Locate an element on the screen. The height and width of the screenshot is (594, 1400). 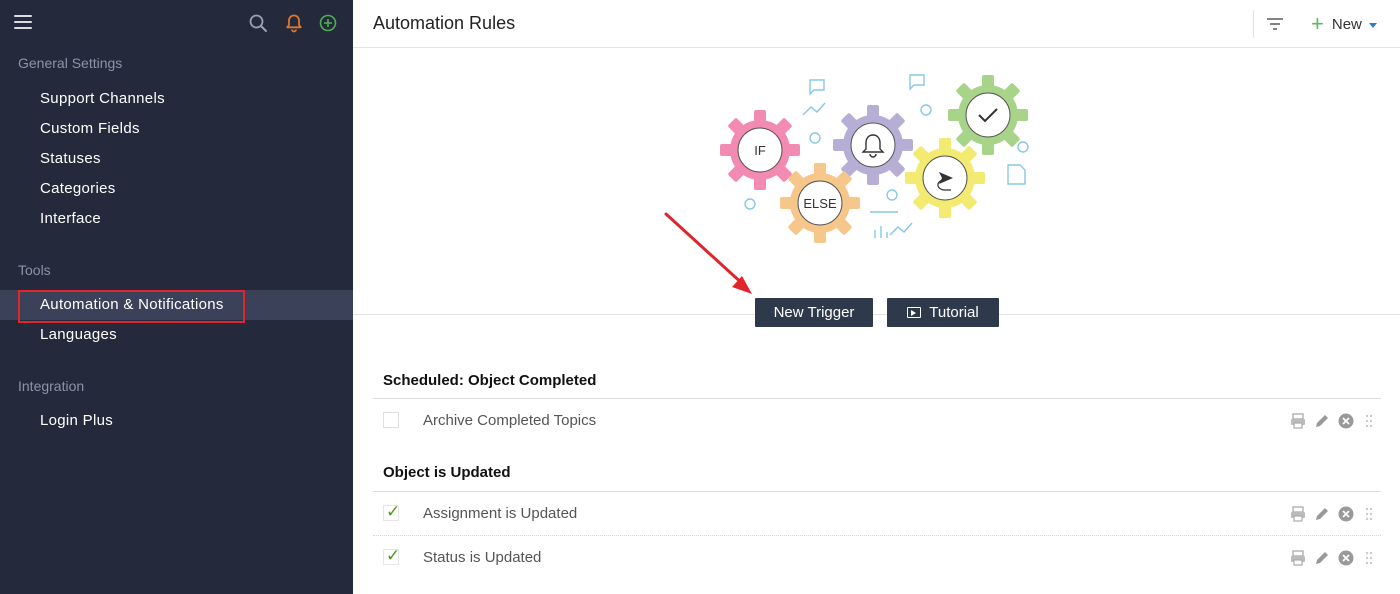
add-circle-icon is located at coordinates (328, 23).